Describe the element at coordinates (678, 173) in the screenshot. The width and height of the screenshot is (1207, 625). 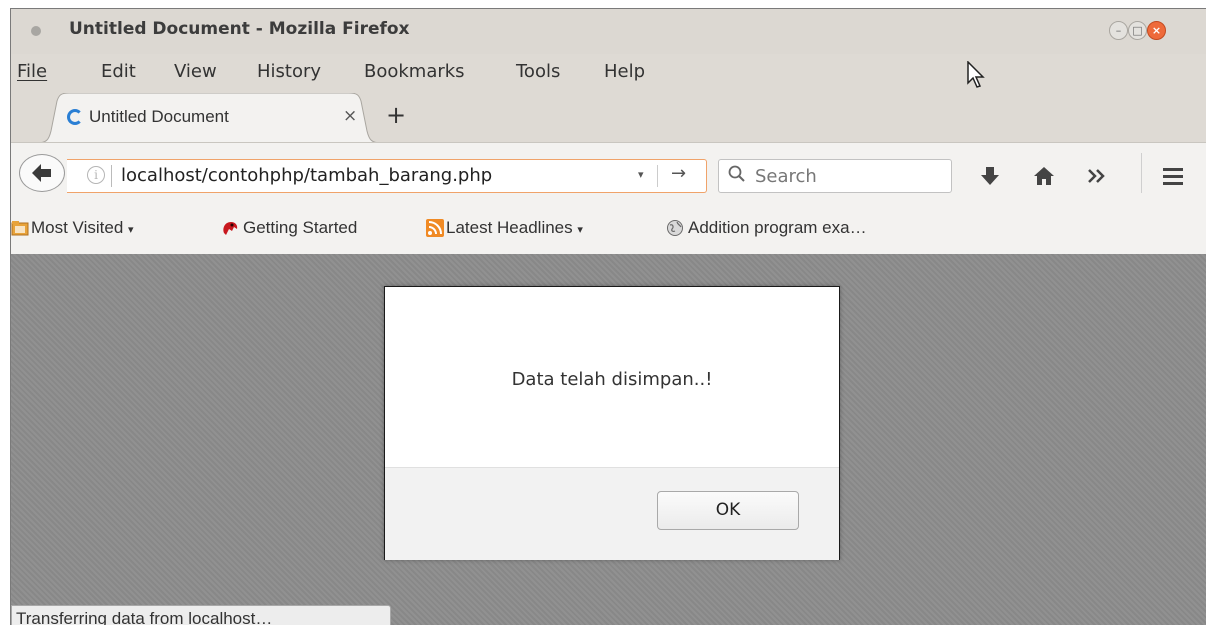
I see `go-arrow-icon: →` at that location.